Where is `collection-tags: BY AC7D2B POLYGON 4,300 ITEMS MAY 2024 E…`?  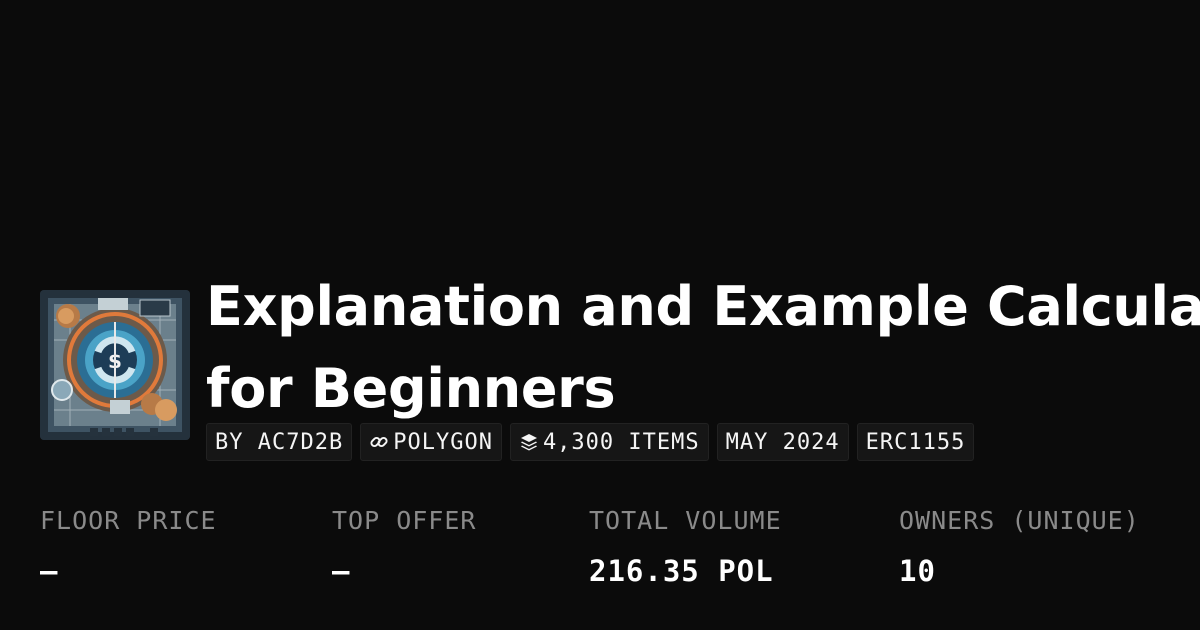
collection-tags: BY AC7D2B POLYGON 4,300 ITEMS MAY 2024 E… is located at coordinates (590, 442).